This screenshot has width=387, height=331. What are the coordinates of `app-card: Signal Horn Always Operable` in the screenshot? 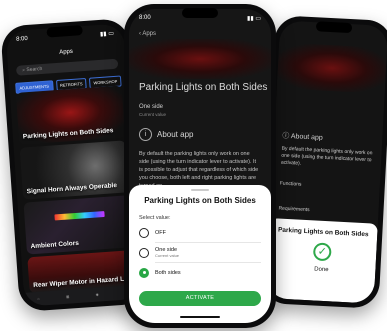 It's located at (74, 170).